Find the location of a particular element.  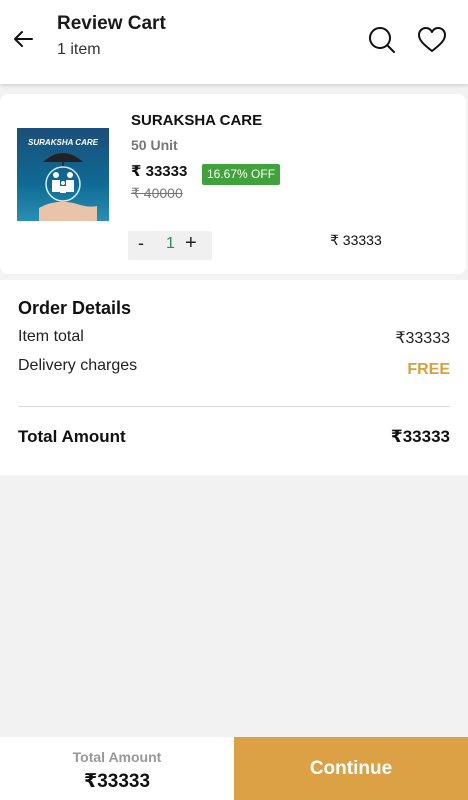

increase-quantity-button: + is located at coordinates (191, 243).